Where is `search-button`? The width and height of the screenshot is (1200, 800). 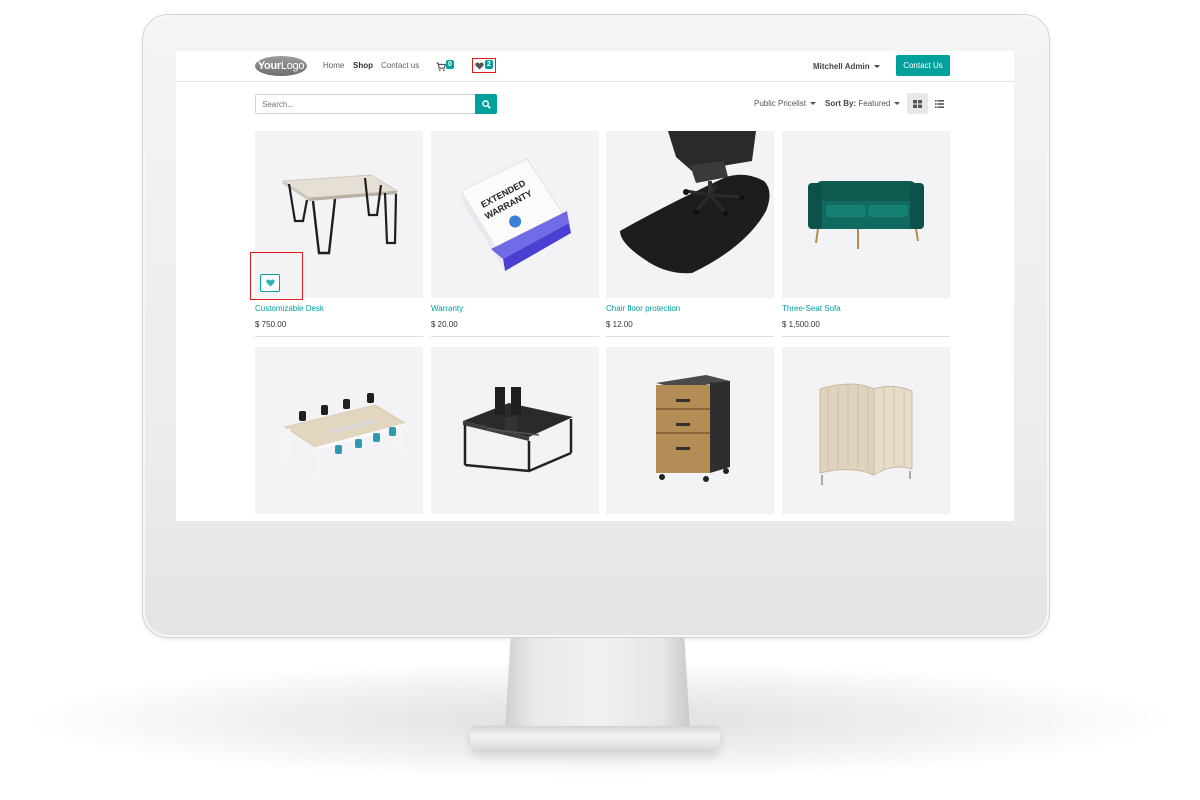
search-button is located at coordinates (486, 104).